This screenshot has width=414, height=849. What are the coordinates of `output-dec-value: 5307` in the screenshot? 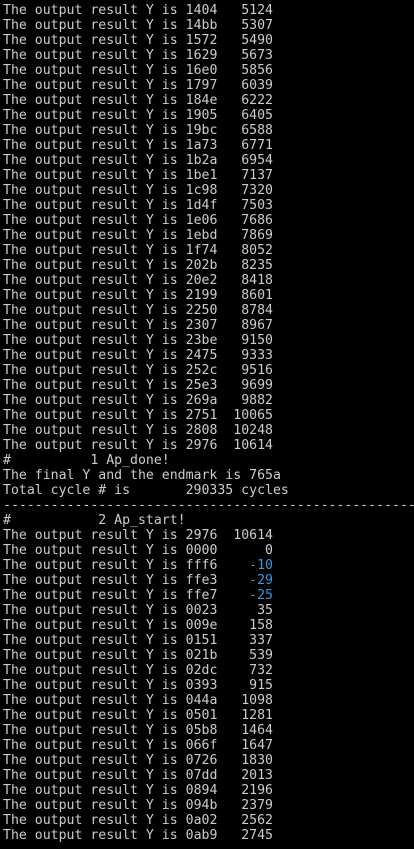 It's located at (257, 25).